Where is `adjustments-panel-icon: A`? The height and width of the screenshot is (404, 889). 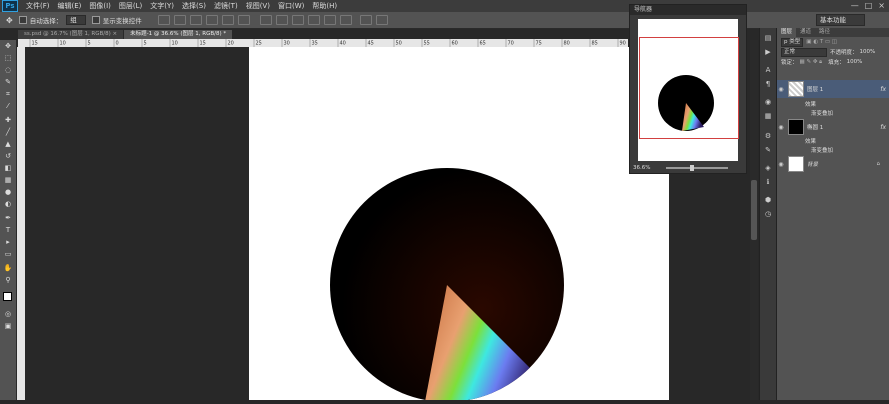 adjustments-panel-icon: A is located at coordinates (768, 70).